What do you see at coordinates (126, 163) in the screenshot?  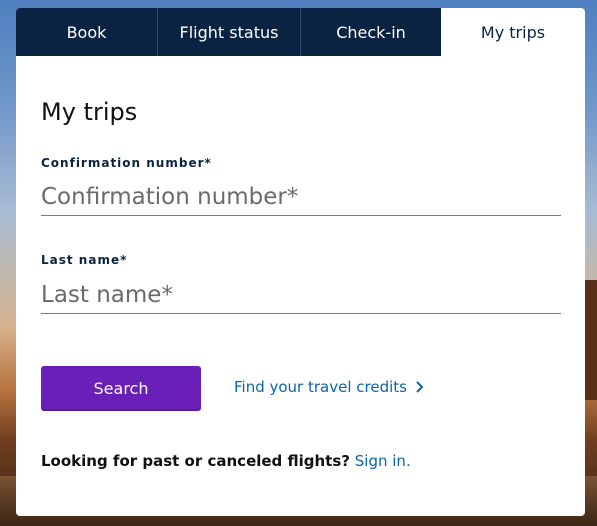 I see `confirmation-number-label: Confirmation number*` at bounding box center [126, 163].